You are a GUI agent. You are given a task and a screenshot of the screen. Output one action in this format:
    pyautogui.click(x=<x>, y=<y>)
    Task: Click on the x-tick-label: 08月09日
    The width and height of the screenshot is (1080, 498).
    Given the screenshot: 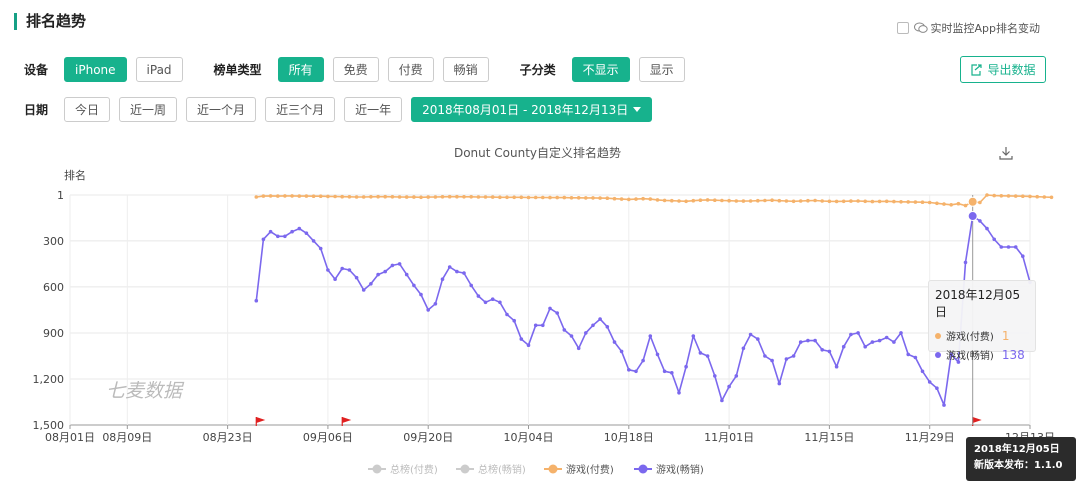 What is the action you would take?
    pyautogui.click(x=127, y=437)
    